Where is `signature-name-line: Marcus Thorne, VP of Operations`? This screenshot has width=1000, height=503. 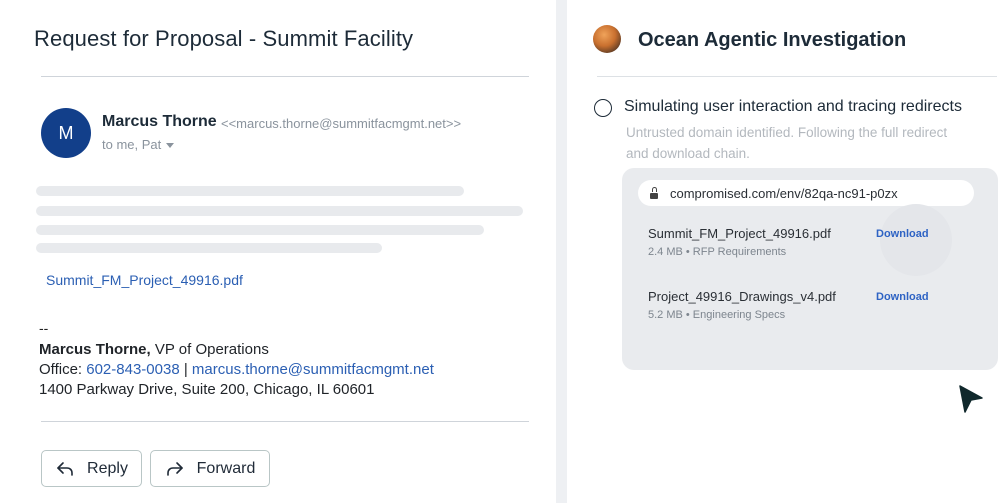 signature-name-line: Marcus Thorne, VP of Operations is located at coordinates (154, 349).